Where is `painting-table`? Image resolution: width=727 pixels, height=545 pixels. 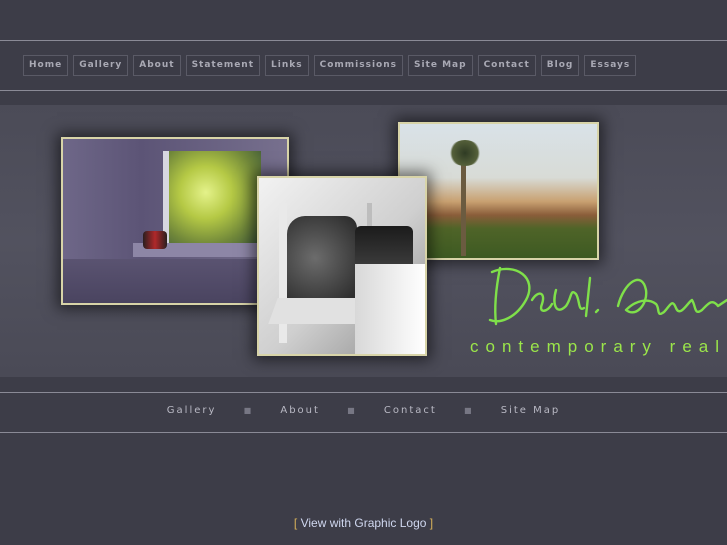
painting-table is located at coordinates (390, 309).